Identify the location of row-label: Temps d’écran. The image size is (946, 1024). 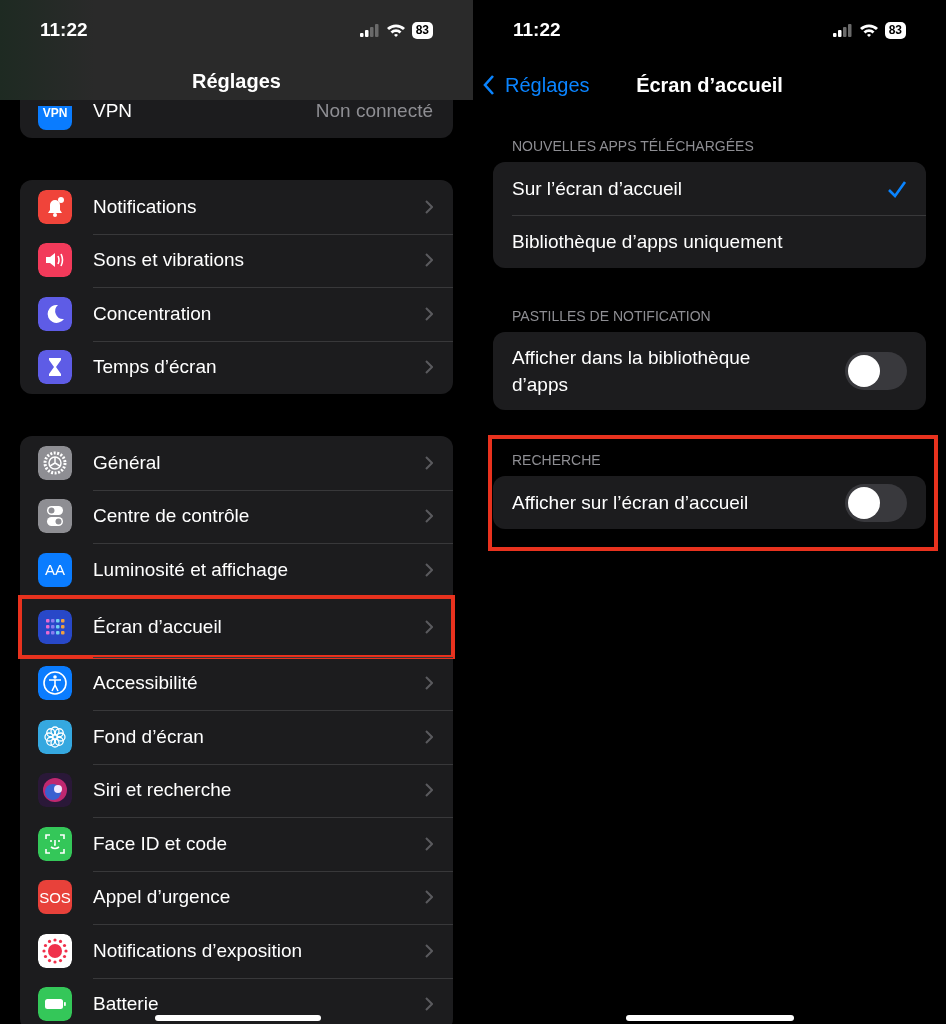
(155, 367).